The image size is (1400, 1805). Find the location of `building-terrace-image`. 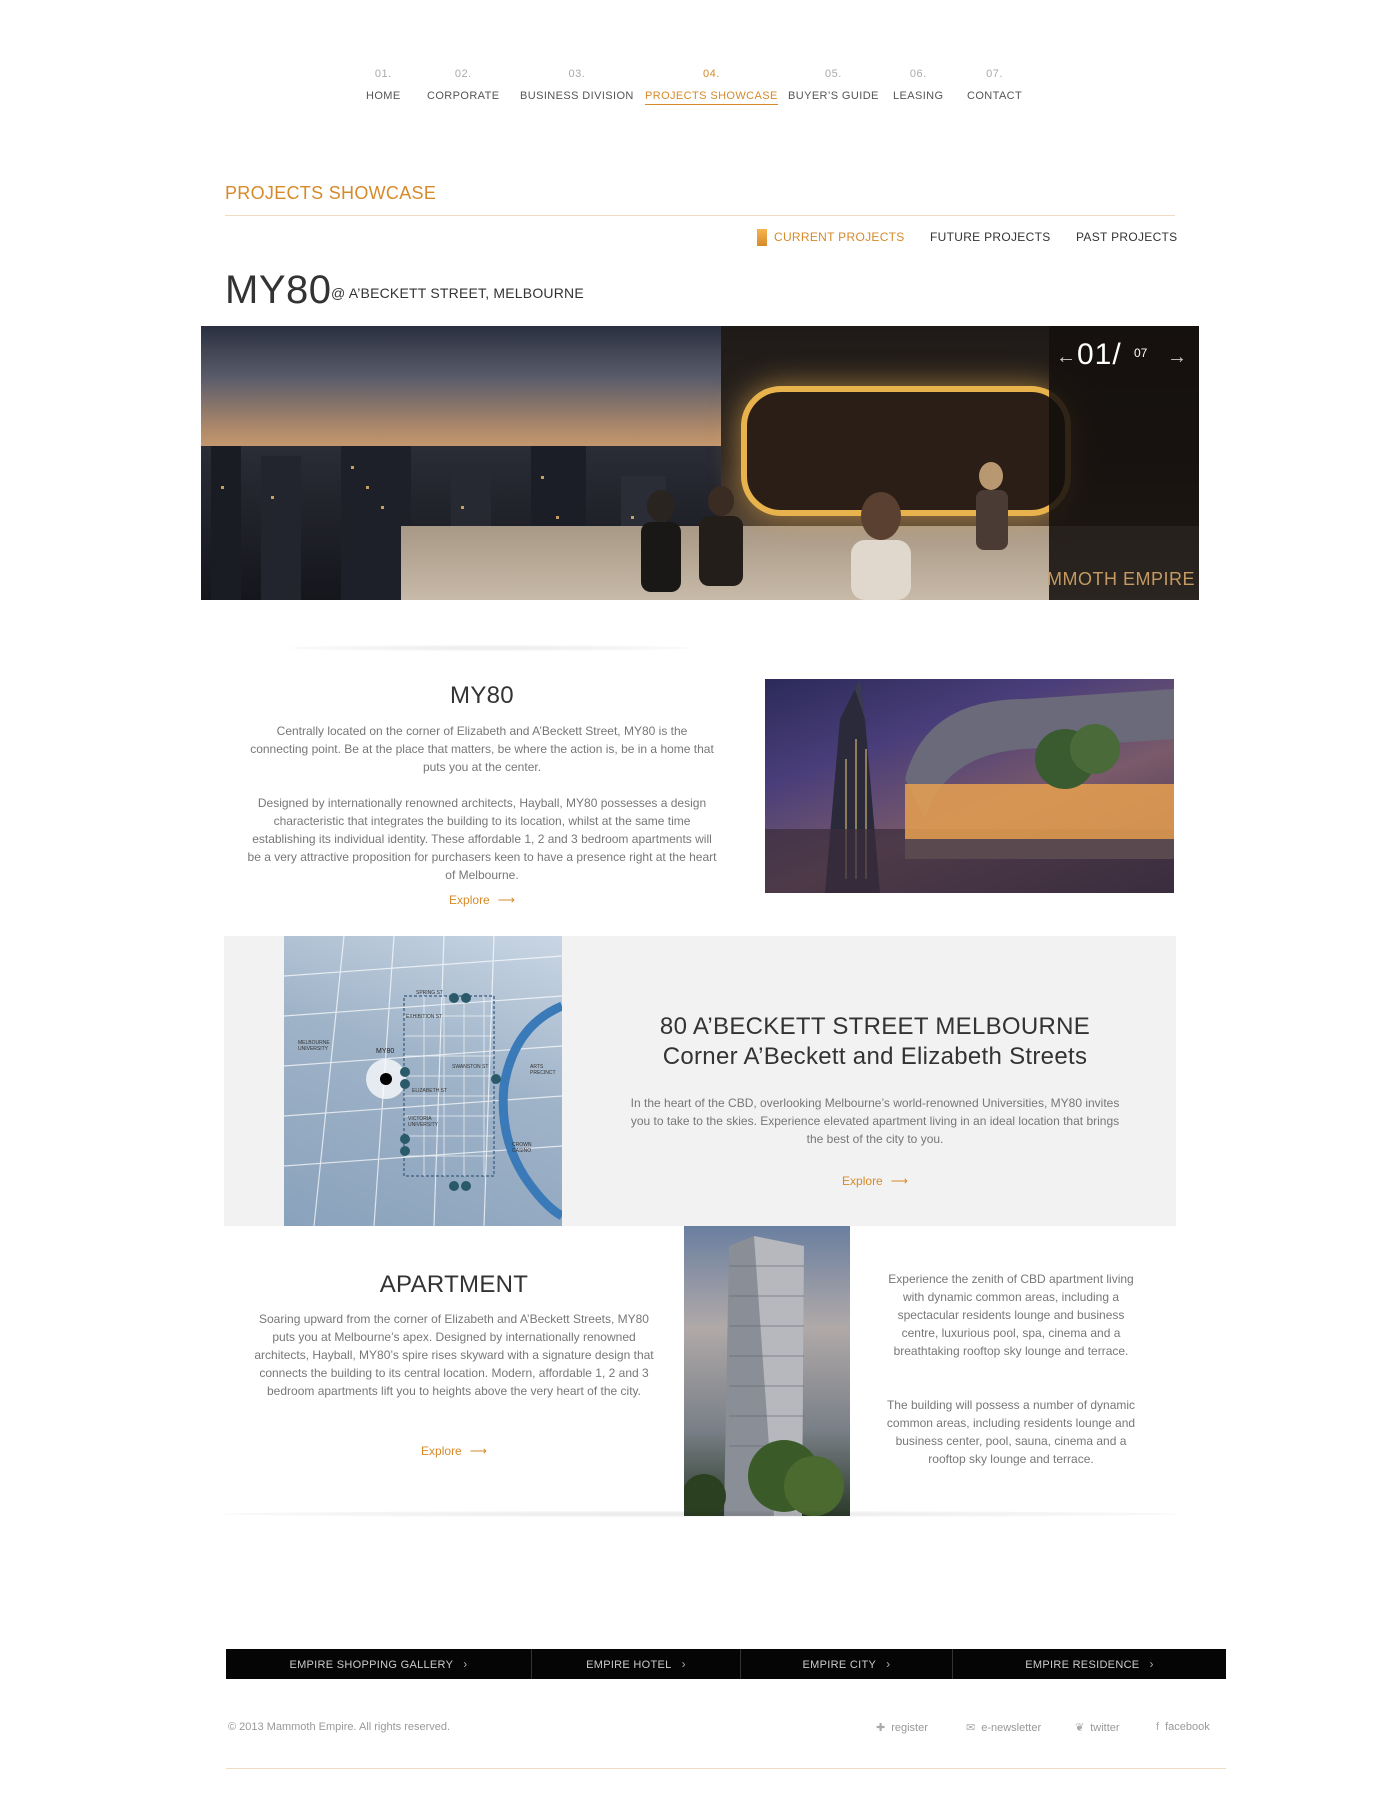

building-terrace-image is located at coordinates (969, 786).